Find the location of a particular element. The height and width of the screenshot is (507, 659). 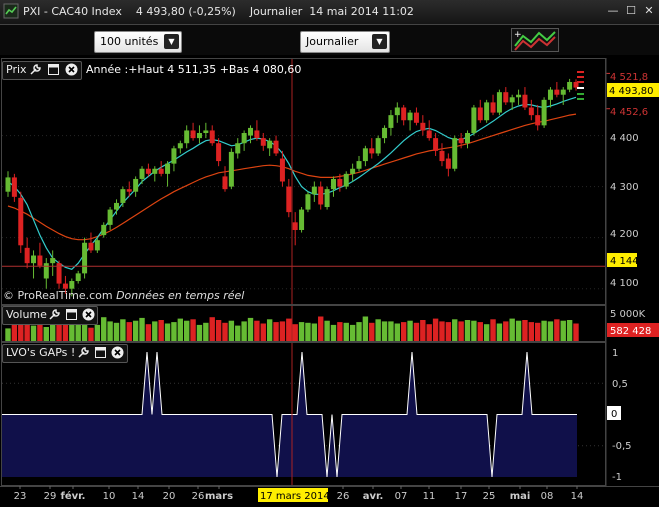

x-tick-label: févr. is located at coordinates (73, 496).